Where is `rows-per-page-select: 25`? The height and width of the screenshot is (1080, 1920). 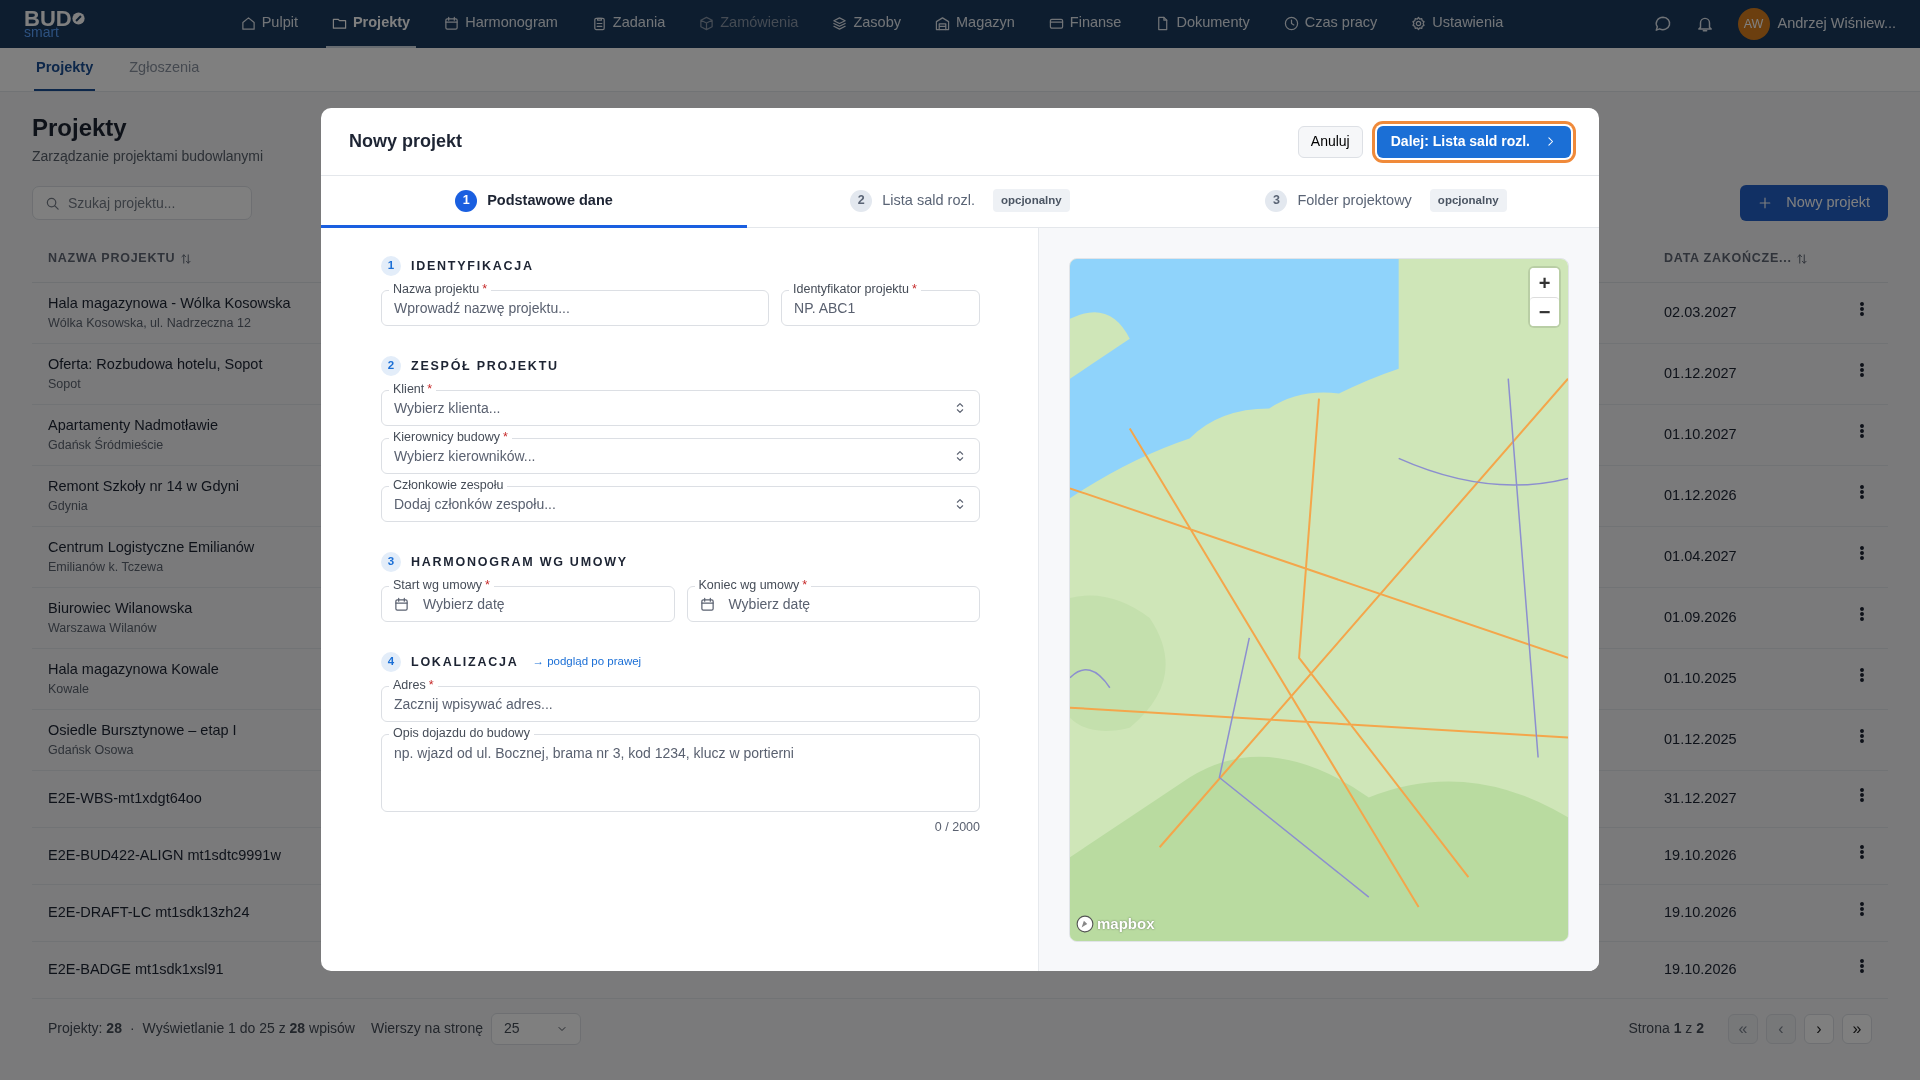 rows-per-page-select: 25 is located at coordinates (536, 1028).